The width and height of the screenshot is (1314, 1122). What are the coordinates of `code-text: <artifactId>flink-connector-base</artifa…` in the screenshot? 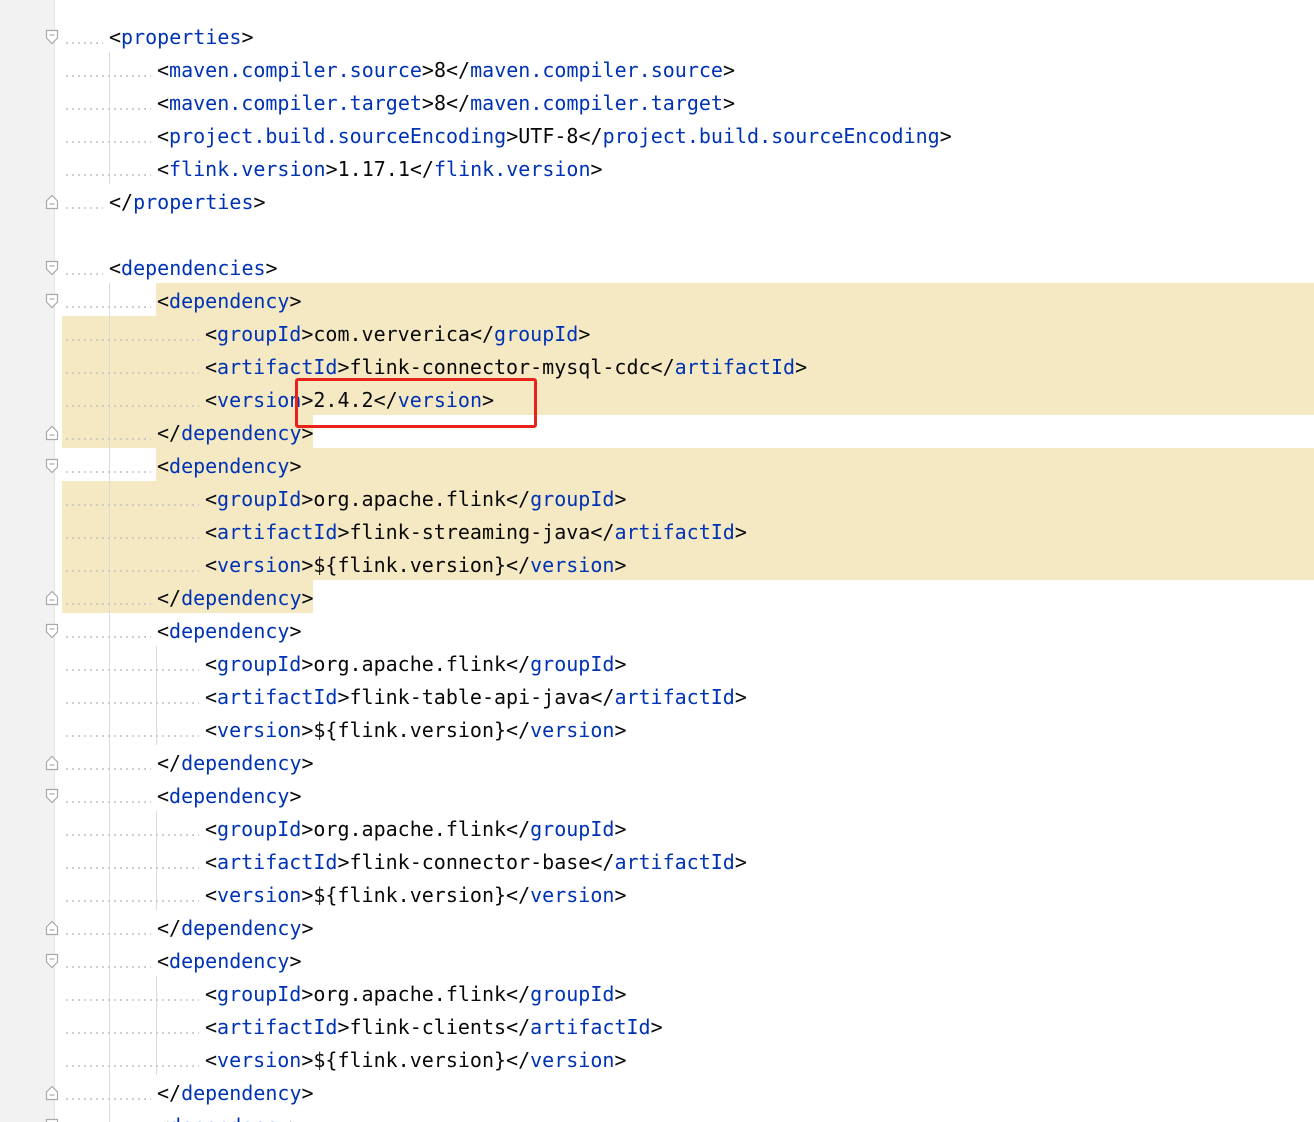 It's located at (476, 862).